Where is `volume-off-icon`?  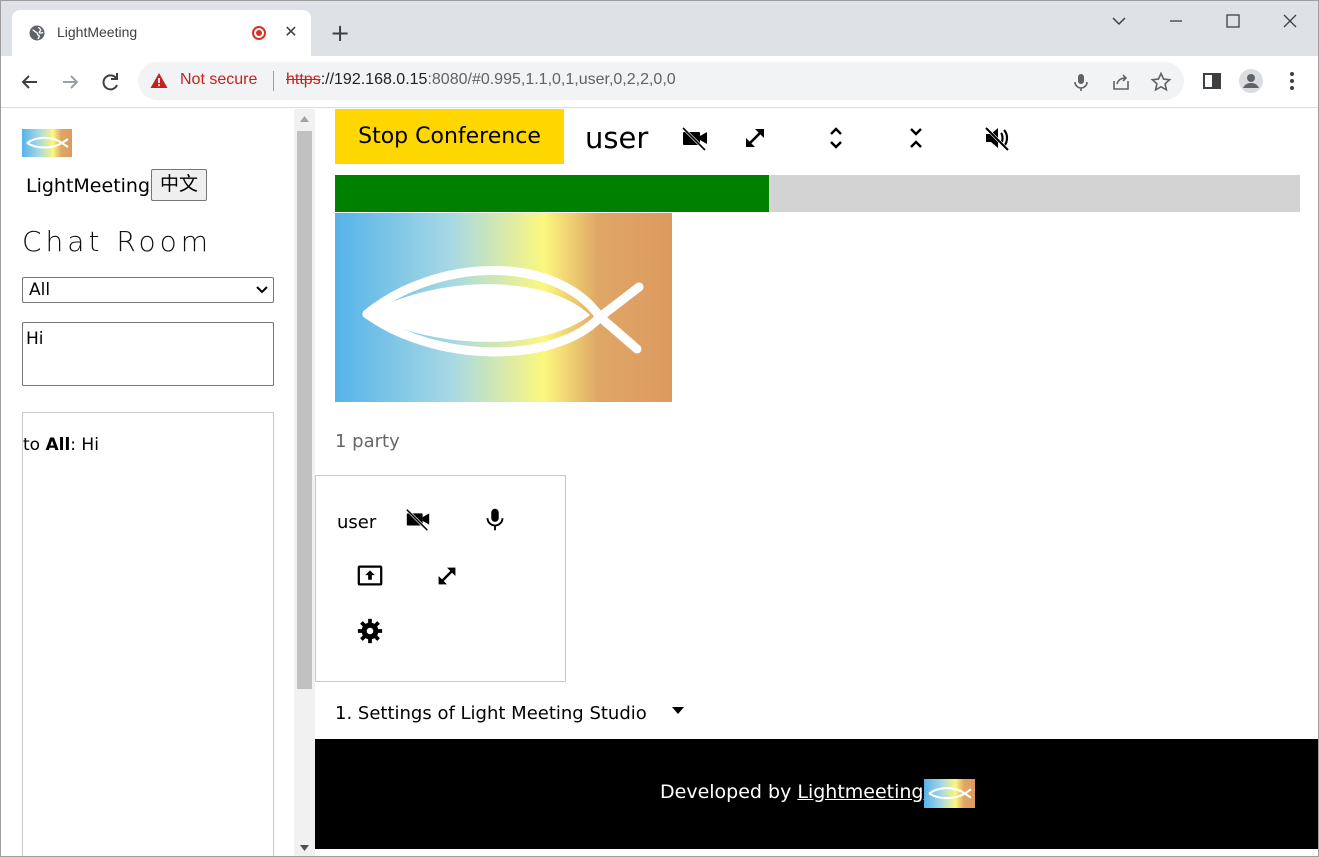
volume-off-icon is located at coordinates (997, 138).